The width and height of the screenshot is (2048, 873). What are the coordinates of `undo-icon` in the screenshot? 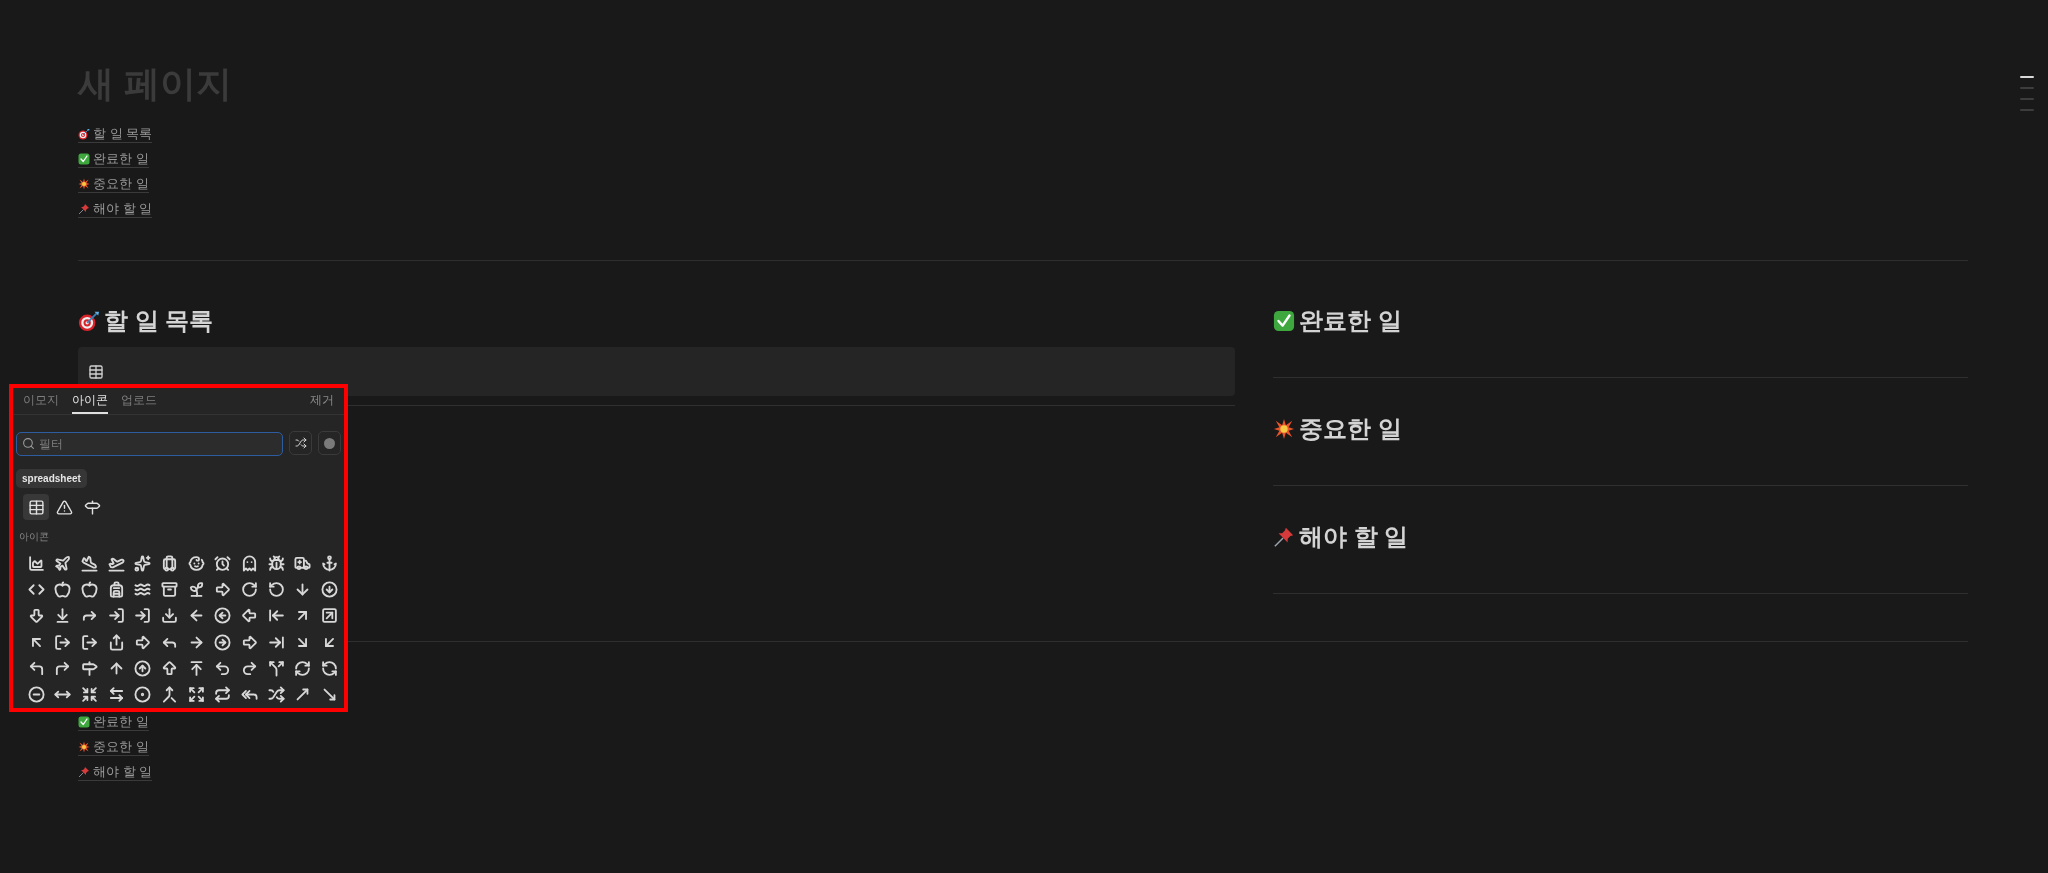 It's located at (223, 669).